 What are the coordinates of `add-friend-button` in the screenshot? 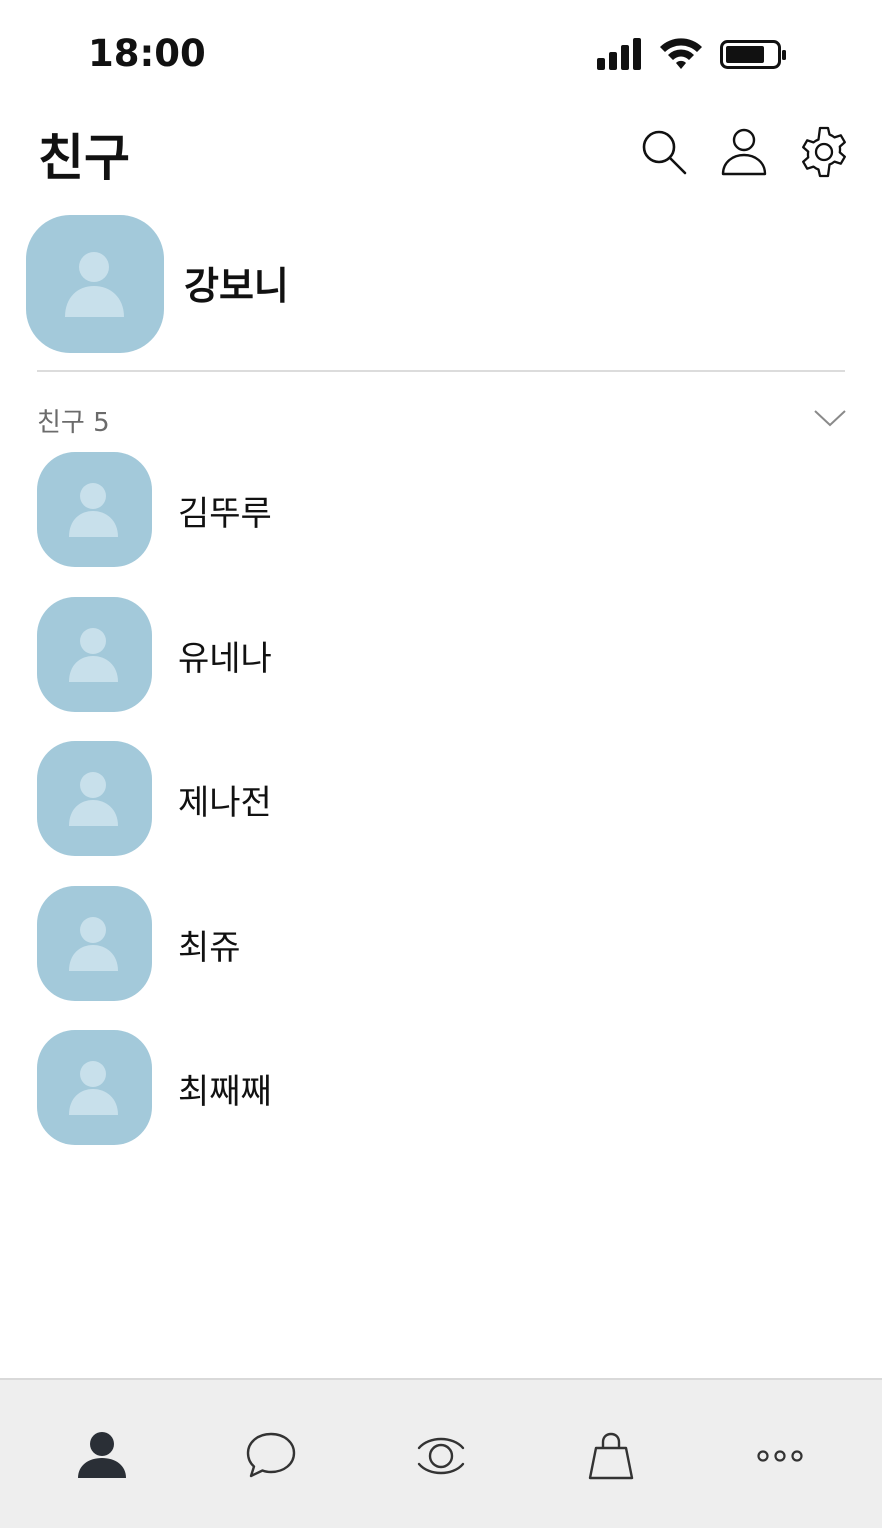 It's located at (744, 152).